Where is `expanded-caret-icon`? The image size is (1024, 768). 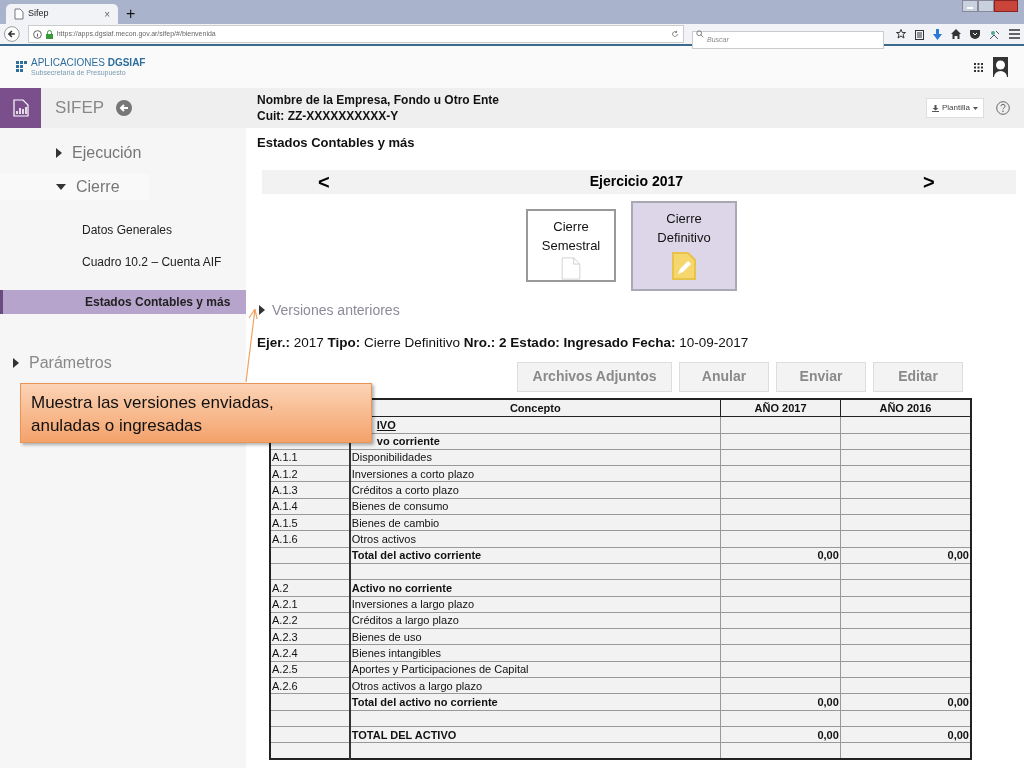 expanded-caret-icon is located at coordinates (61, 187).